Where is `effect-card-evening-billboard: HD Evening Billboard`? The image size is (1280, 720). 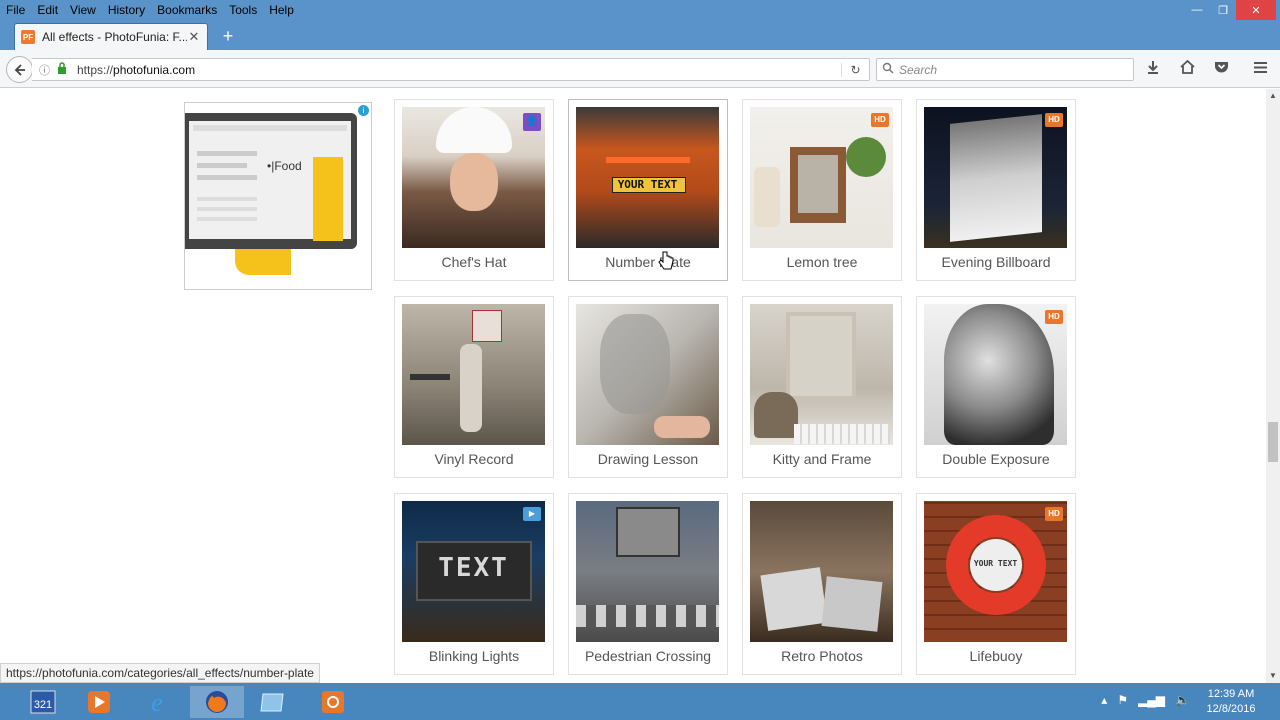 effect-card-evening-billboard: HD Evening Billboard is located at coordinates (996, 190).